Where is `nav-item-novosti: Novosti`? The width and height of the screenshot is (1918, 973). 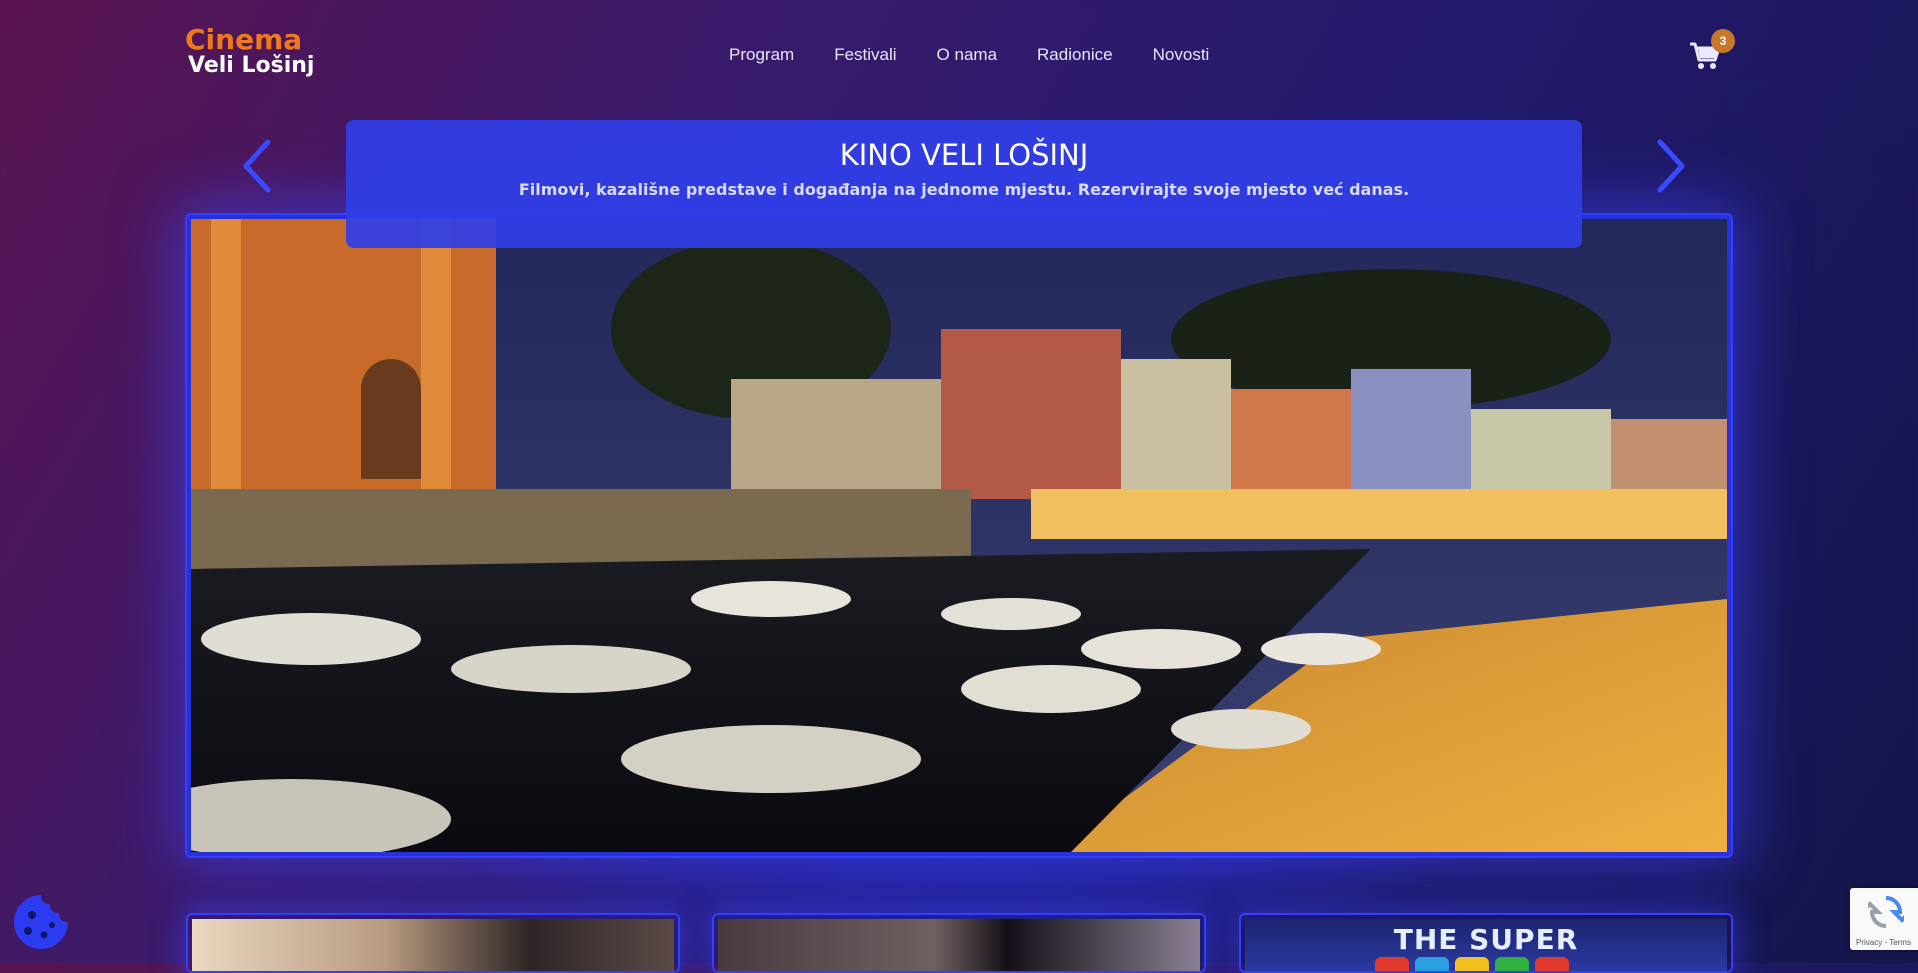 nav-item-novosti: Novosti is located at coordinates (1181, 55).